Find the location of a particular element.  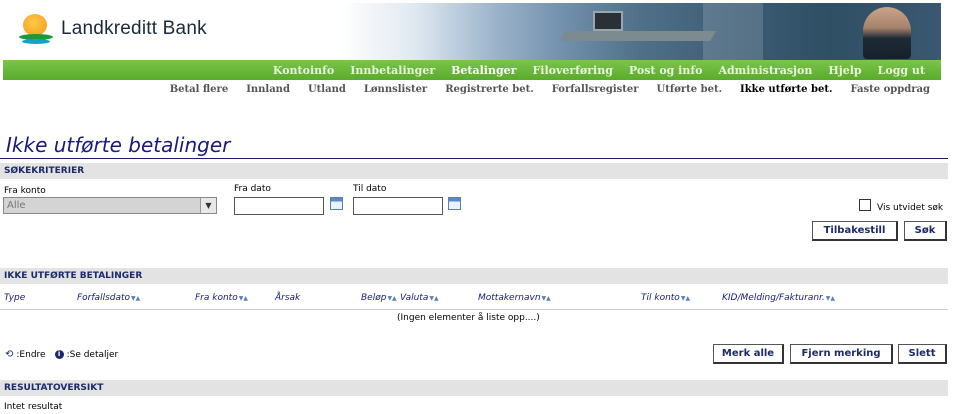

results-text: Intet resultat is located at coordinates (33, 407).